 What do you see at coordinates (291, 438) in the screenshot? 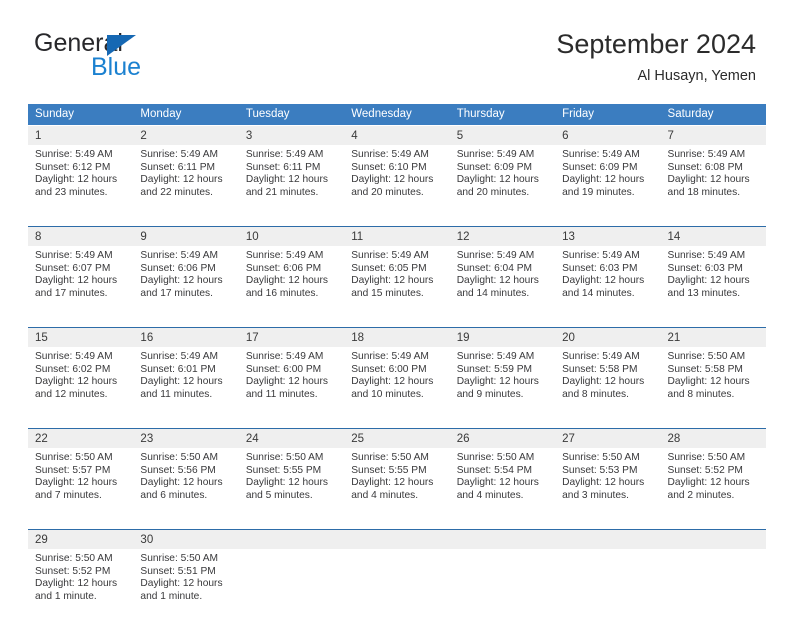
I see `day-number: 24` at bounding box center [291, 438].